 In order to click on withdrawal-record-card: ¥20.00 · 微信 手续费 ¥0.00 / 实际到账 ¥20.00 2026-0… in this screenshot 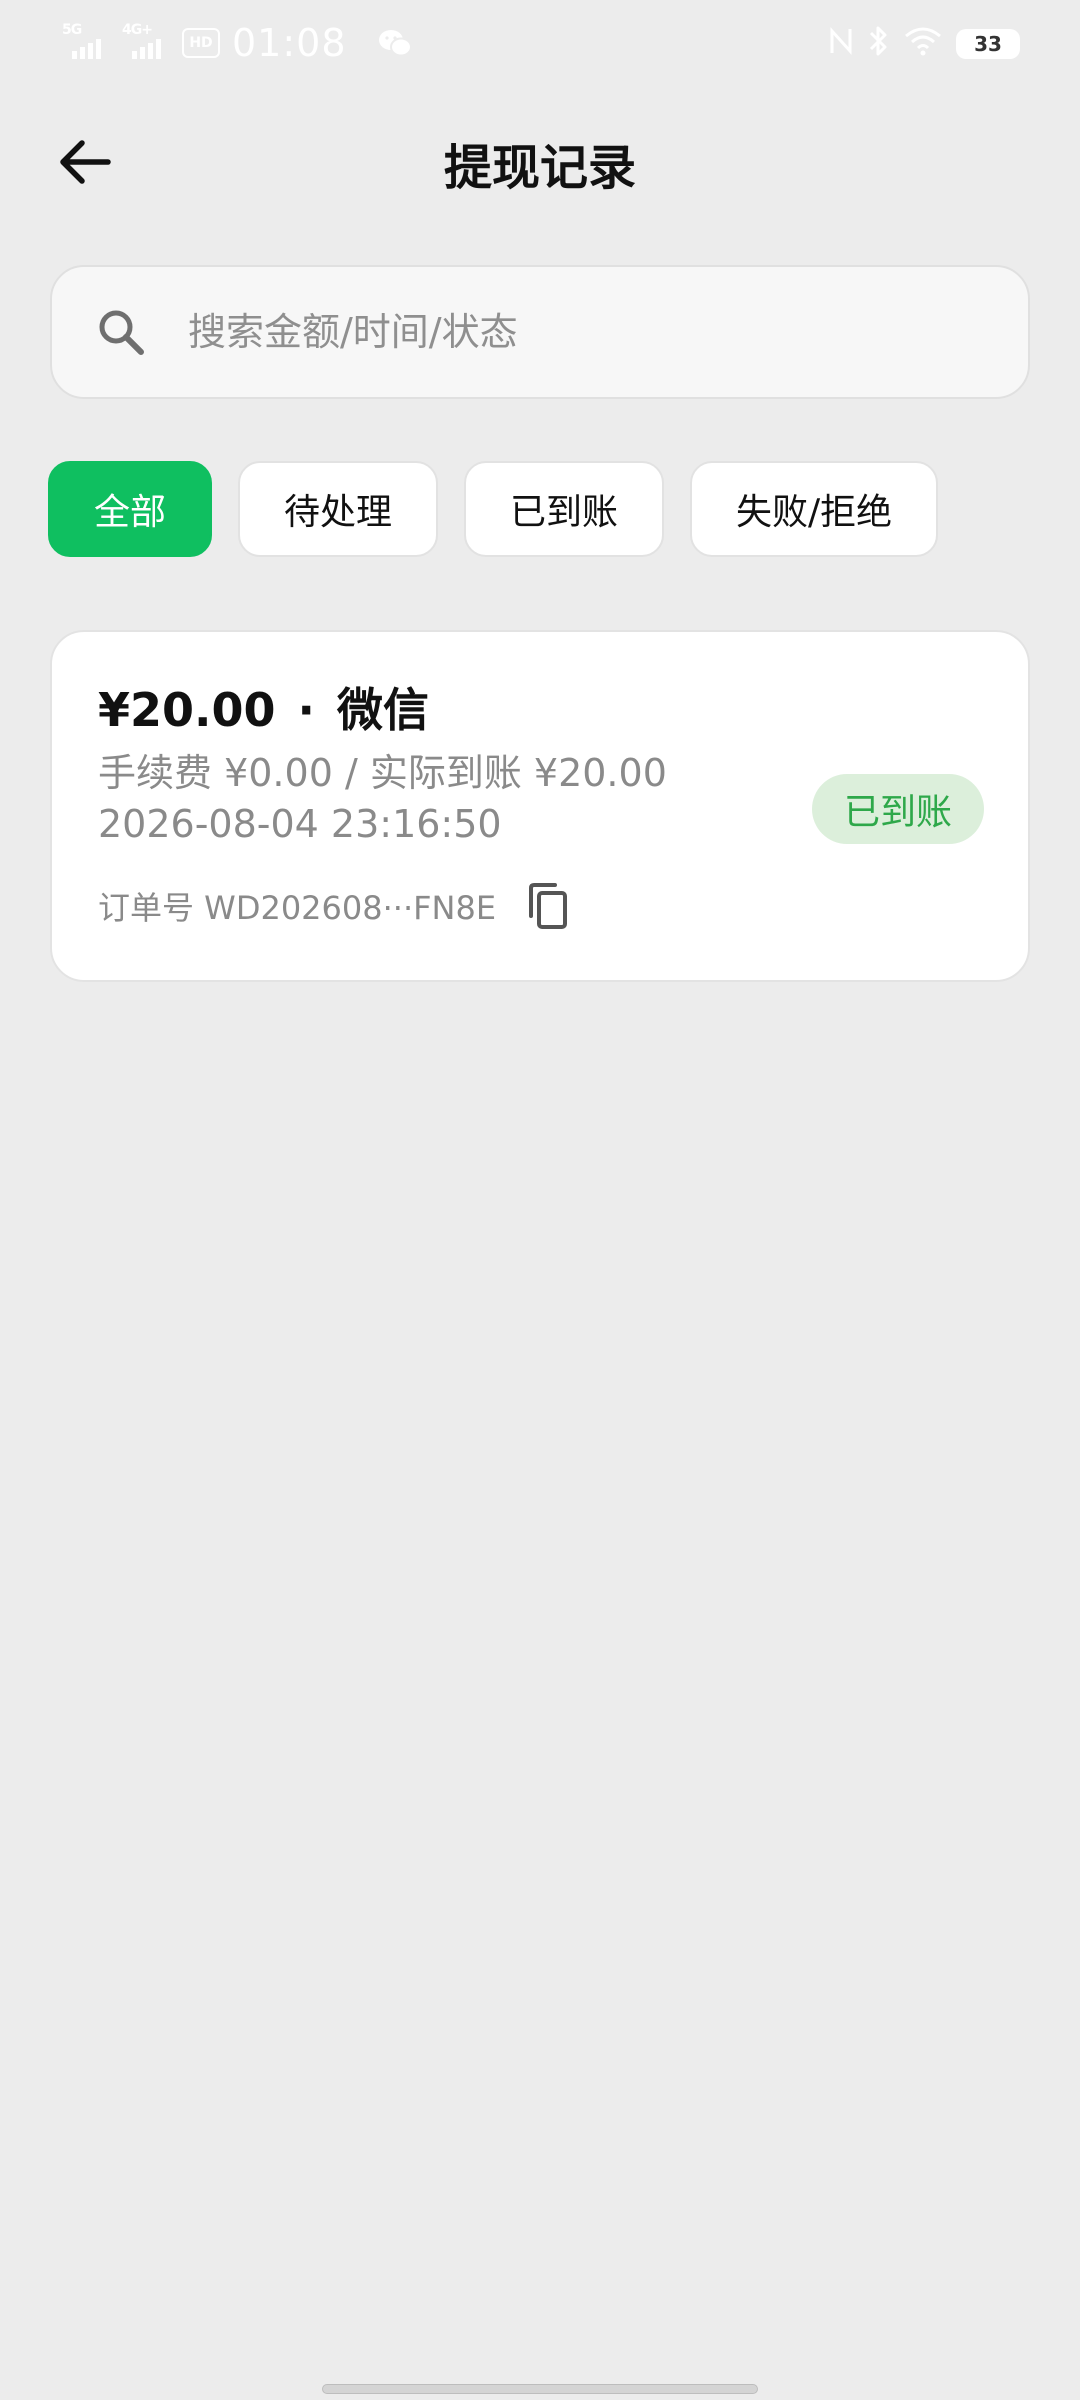, I will do `click(540, 806)`.